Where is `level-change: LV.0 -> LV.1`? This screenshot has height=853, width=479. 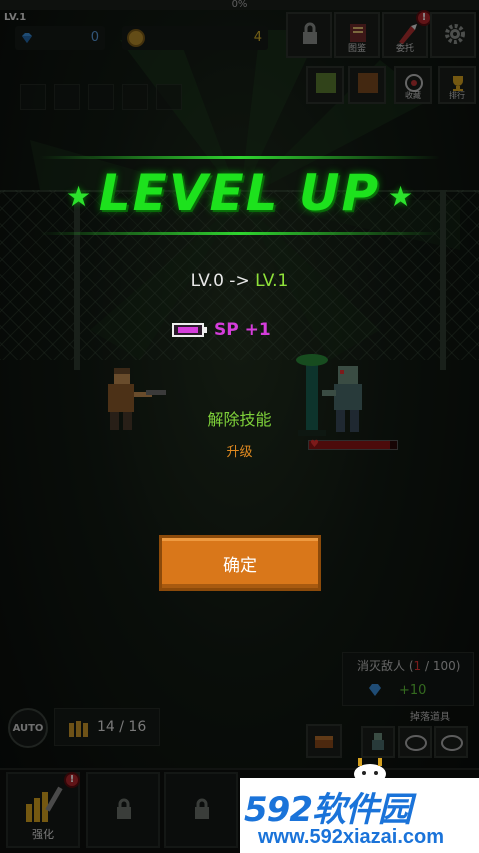 level-change: LV.0 -> LV.1 is located at coordinates (239, 281).